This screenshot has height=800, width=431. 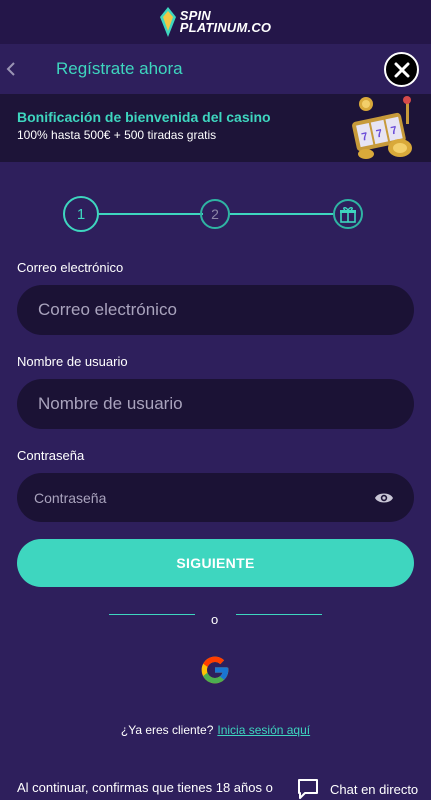 What do you see at coordinates (204, 497) in the screenshot?
I see `password-field` at bounding box center [204, 497].